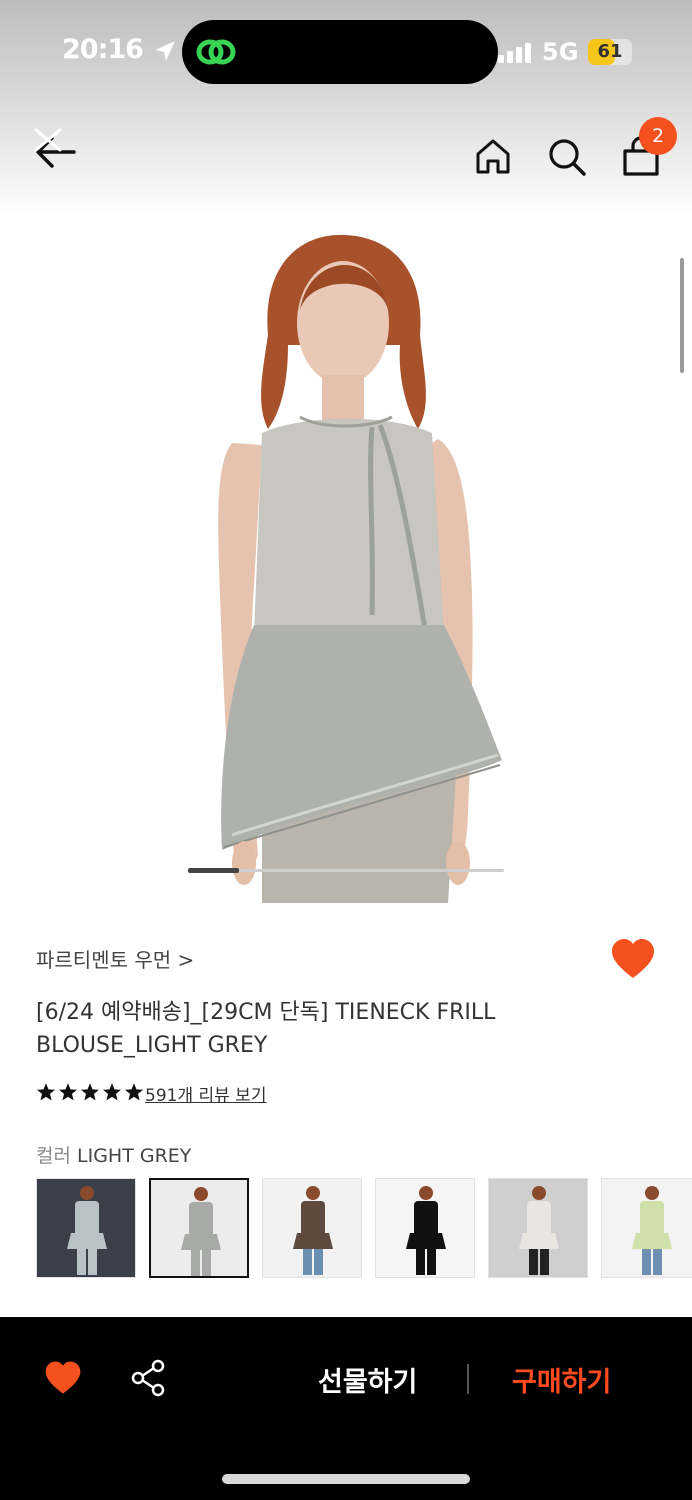 This screenshot has height=1500, width=692. I want to click on color-swatch-list, so click(364, 1229).